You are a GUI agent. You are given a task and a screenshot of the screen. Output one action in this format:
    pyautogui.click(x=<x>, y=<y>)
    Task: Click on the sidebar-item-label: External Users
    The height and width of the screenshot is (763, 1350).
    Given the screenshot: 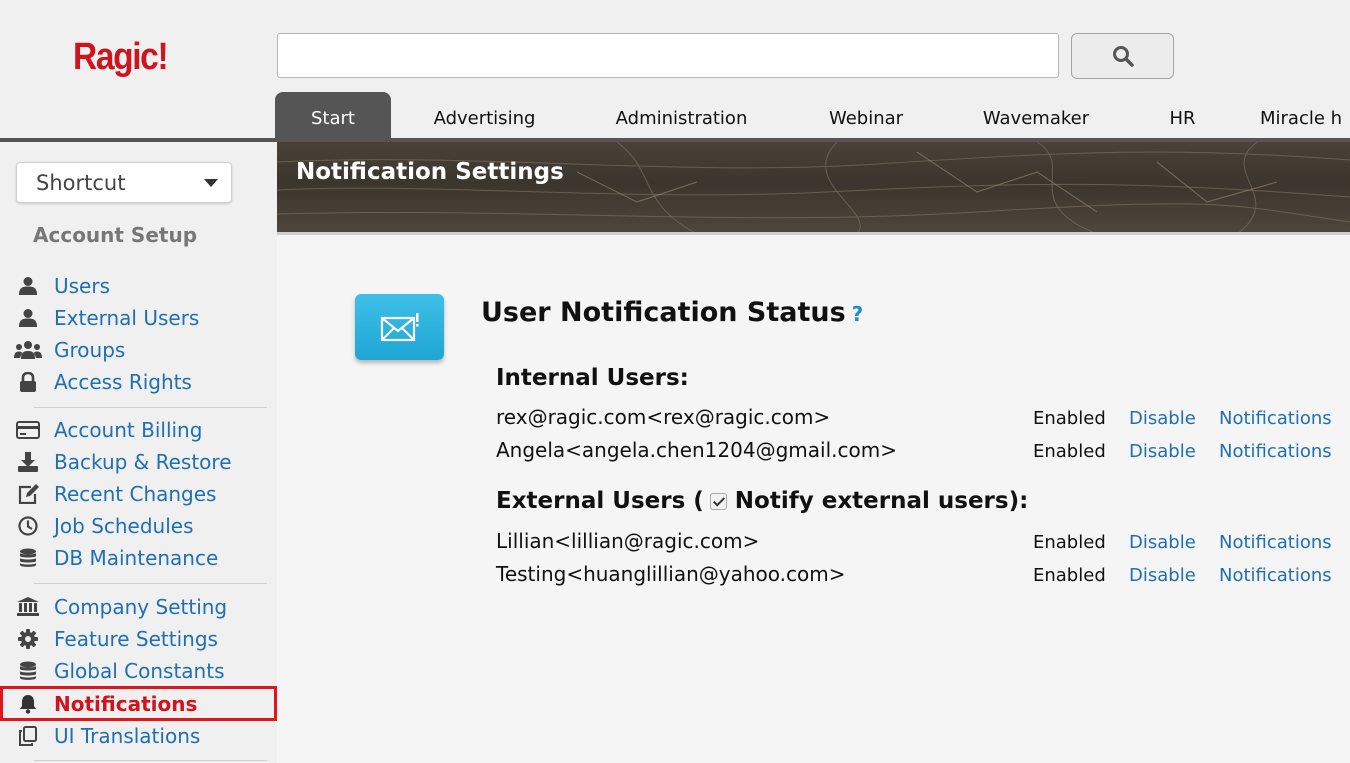 What is the action you would take?
    pyautogui.click(x=127, y=318)
    